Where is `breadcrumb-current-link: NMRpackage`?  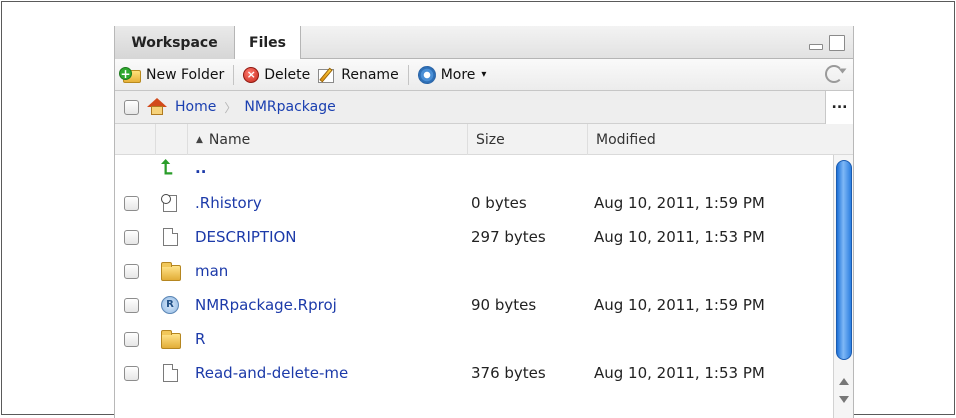 breadcrumb-current-link: NMRpackage is located at coordinates (289, 107).